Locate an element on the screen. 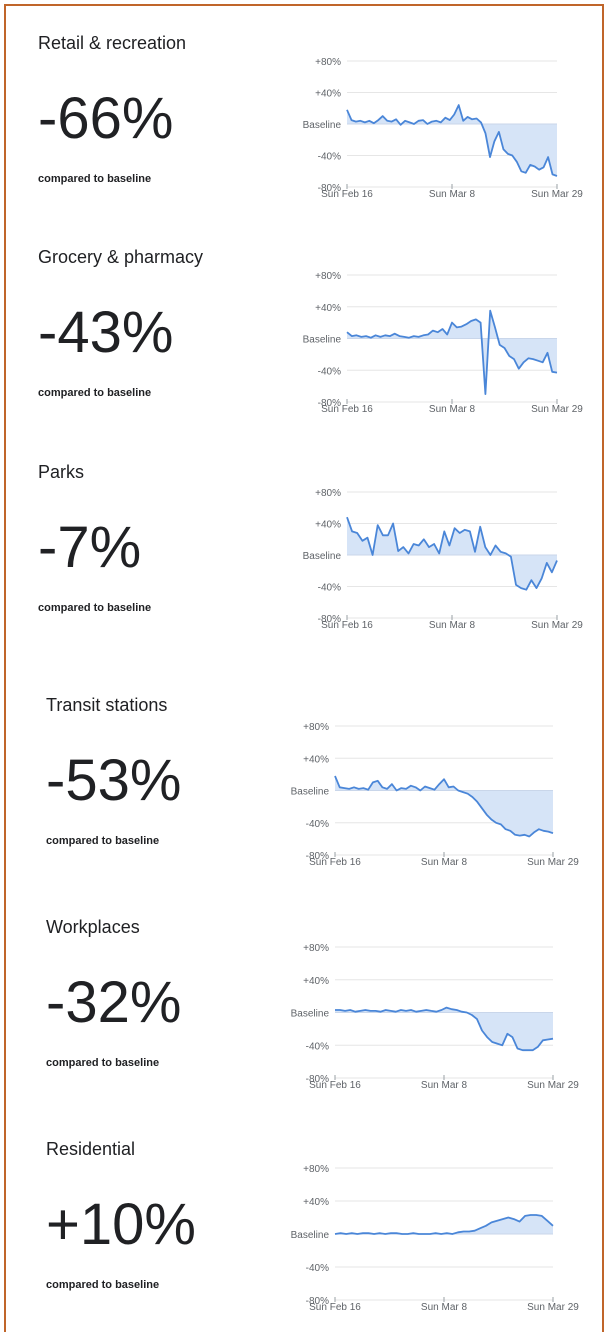 The image size is (610, 1344). category-title: Retail & recreation is located at coordinates (112, 43).